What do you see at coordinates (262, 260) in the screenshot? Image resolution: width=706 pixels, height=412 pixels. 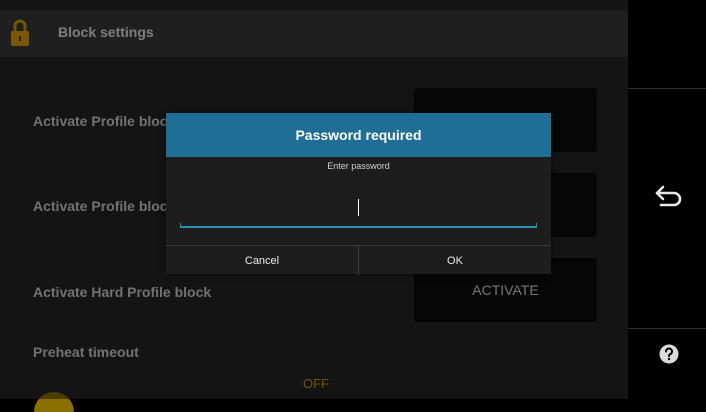 I see `cancel-button: Cancel` at bounding box center [262, 260].